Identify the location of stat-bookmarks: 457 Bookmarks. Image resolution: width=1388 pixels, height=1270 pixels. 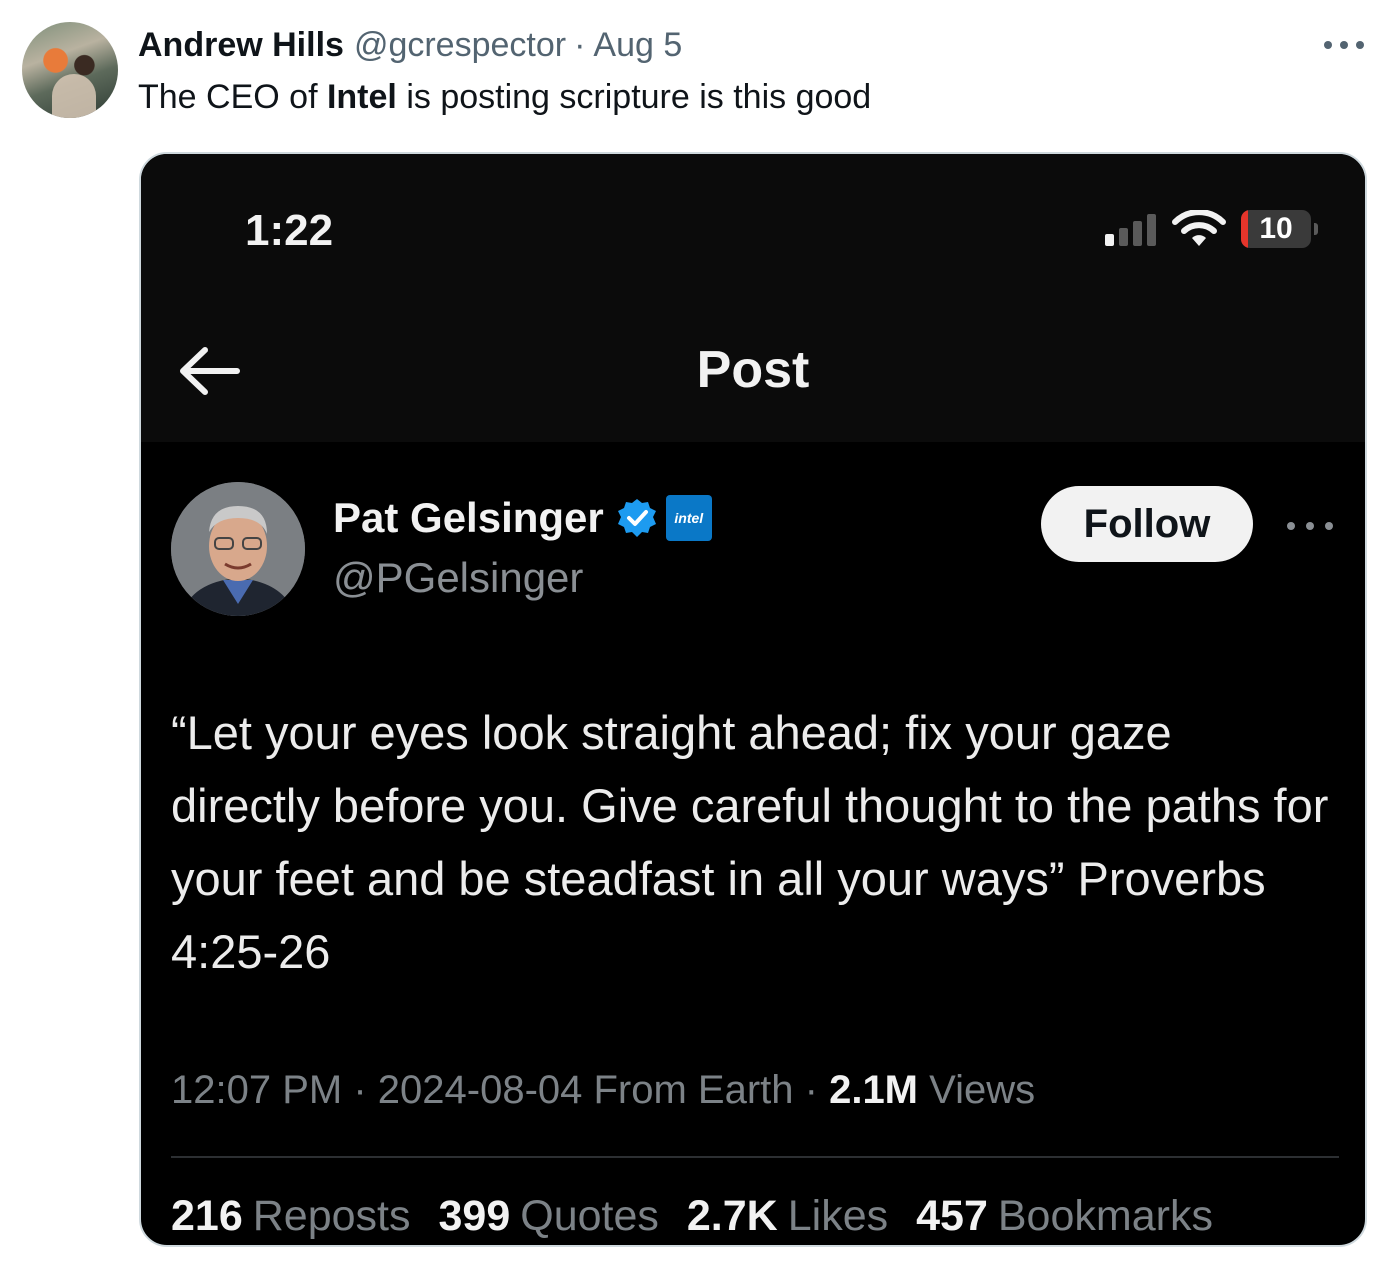
(1064, 1216).